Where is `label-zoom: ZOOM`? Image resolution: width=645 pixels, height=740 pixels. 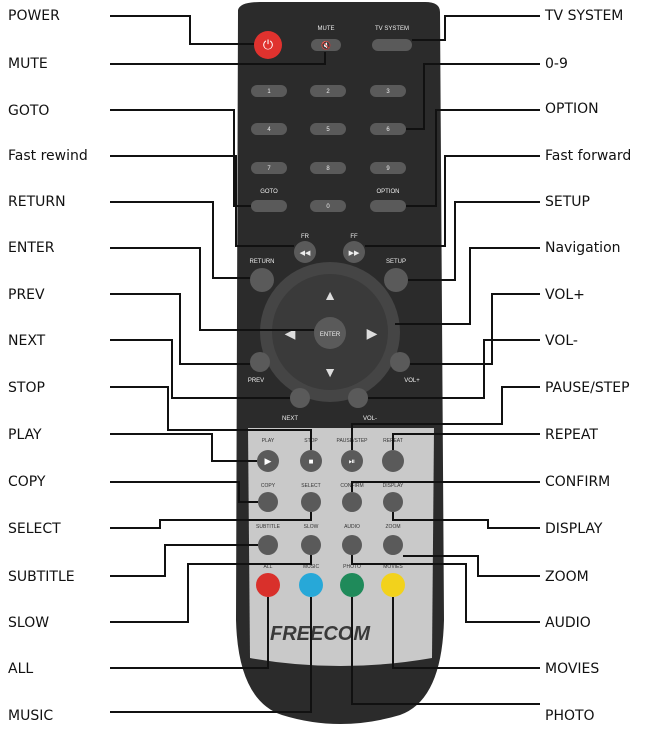
label-zoom: ZOOM is located at coordinates (567, 577).